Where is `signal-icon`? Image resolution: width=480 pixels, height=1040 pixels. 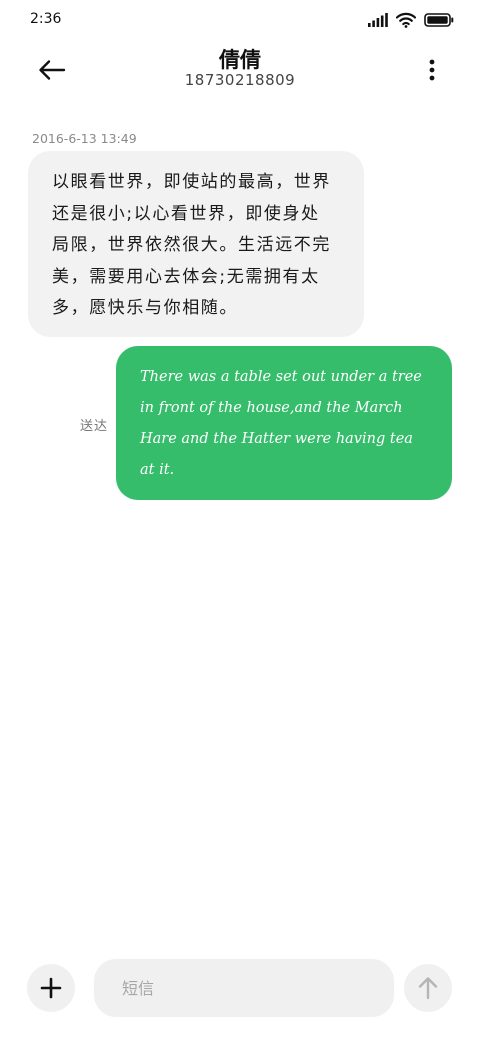 signal-icon is located at coordinates (378, 20).